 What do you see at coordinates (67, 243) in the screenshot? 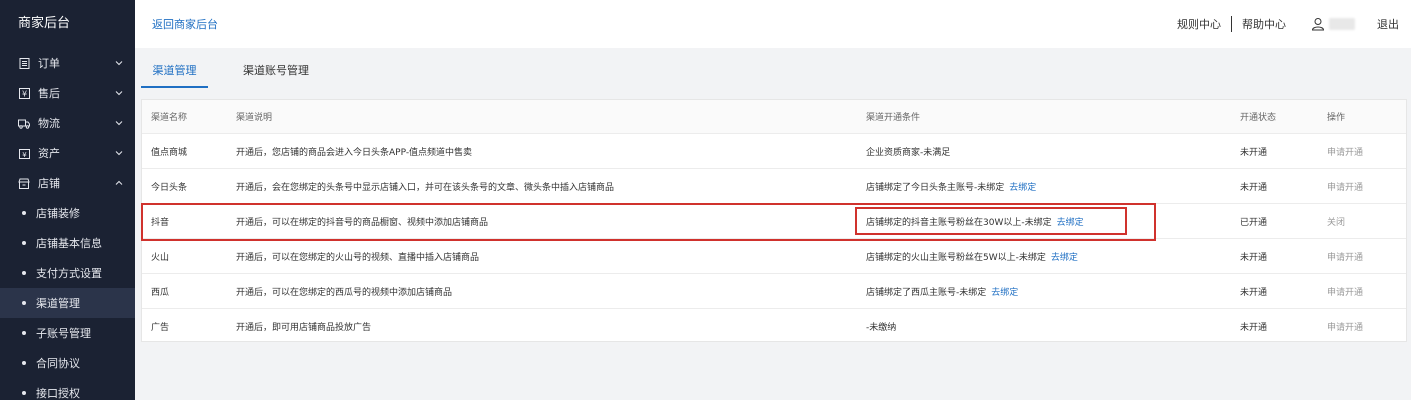
I see `sidebar-item-store-basic-info: 店铺基本信息` at bounding box center [67, 243].